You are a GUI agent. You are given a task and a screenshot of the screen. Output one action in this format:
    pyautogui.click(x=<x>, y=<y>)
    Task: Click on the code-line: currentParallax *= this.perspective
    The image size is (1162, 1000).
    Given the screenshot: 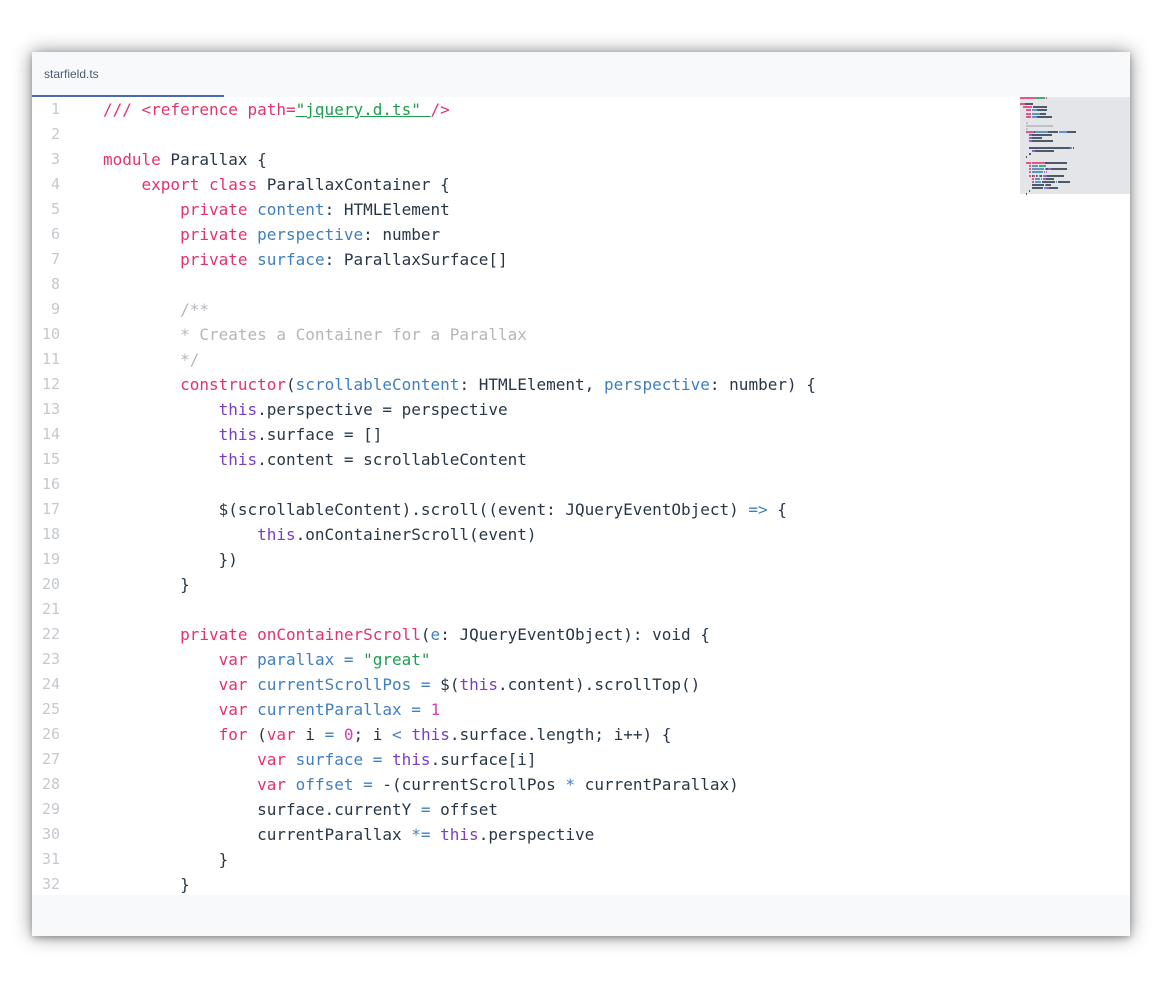 What is the action you would take?
    pyautogui.click(x=558, y=834)
    